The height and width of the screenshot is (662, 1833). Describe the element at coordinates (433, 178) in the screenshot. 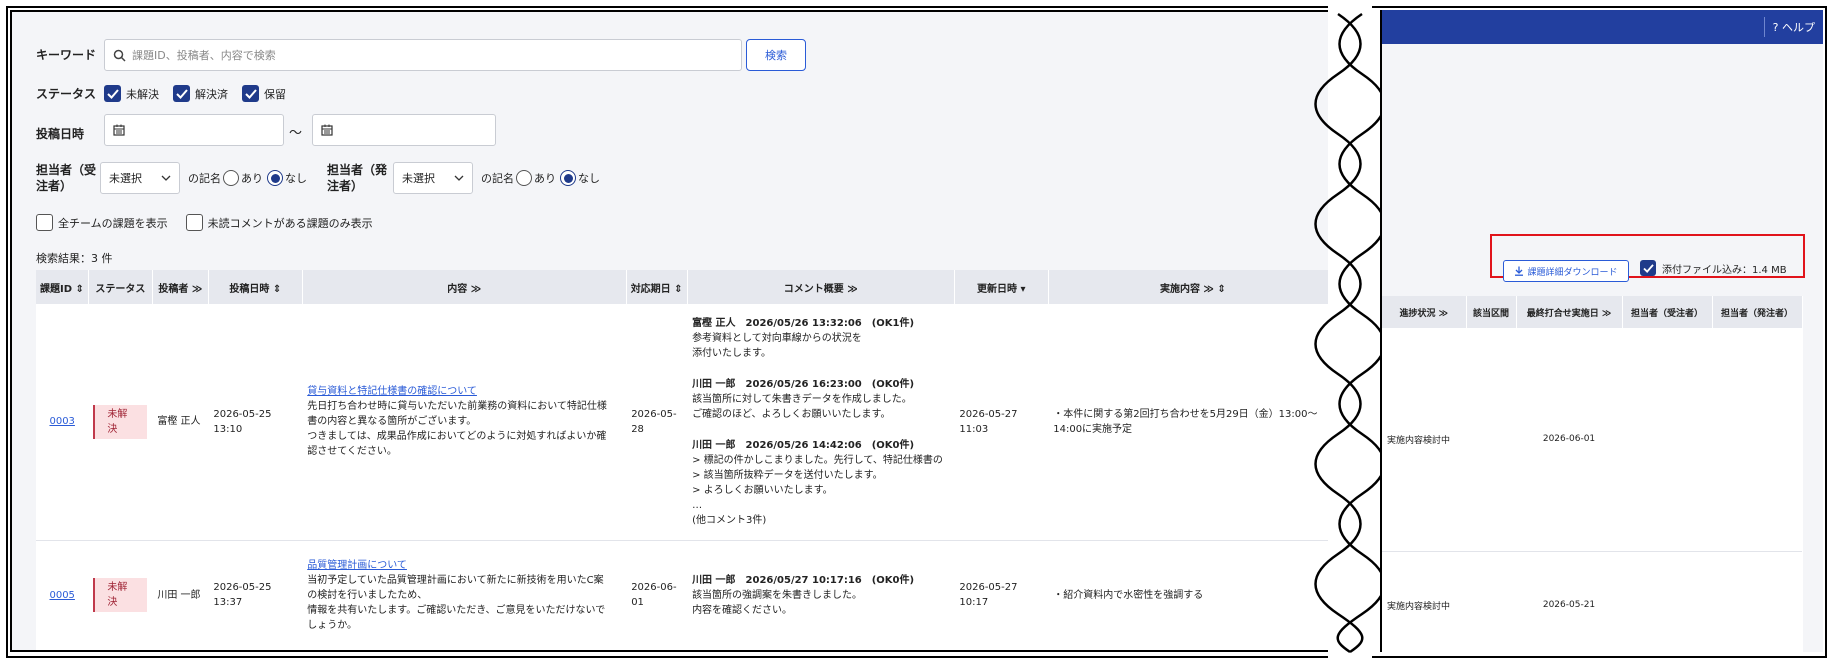

I see `assignee-orderer-select: 未選択` at that location.